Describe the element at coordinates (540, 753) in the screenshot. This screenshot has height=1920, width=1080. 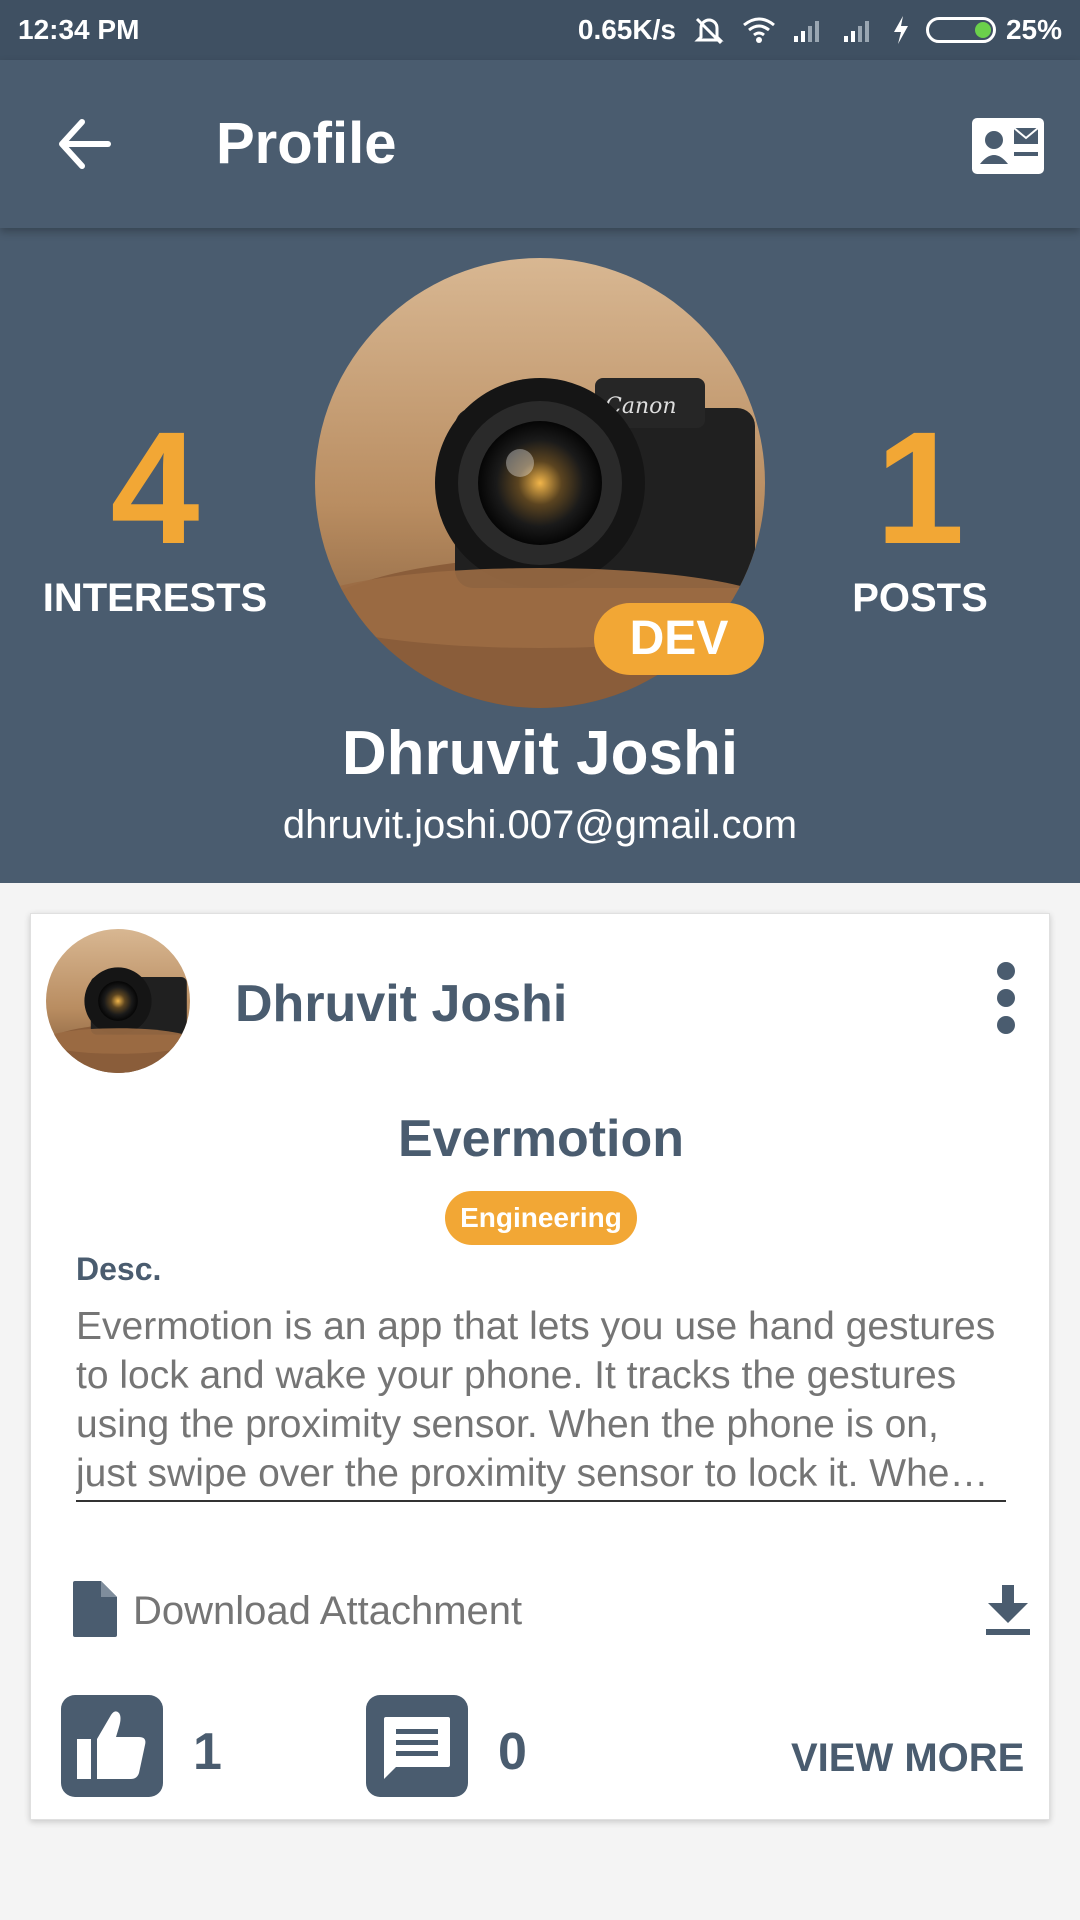
I see `profile-name: Dhruvit Joshi` at that location.